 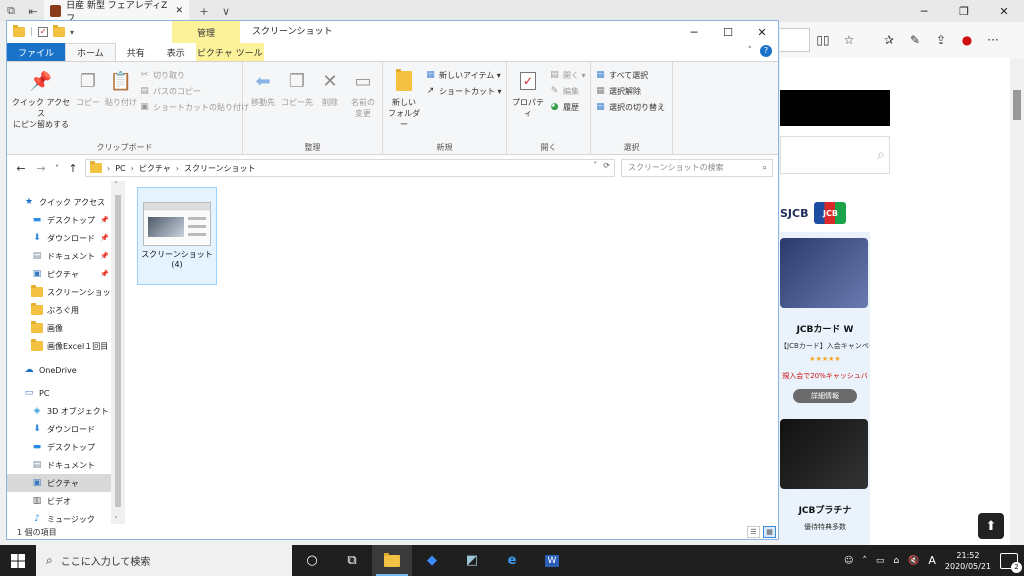 I want to click on breadcrumb-screenshots: スクリーンショット, so click(x=220, y=168).